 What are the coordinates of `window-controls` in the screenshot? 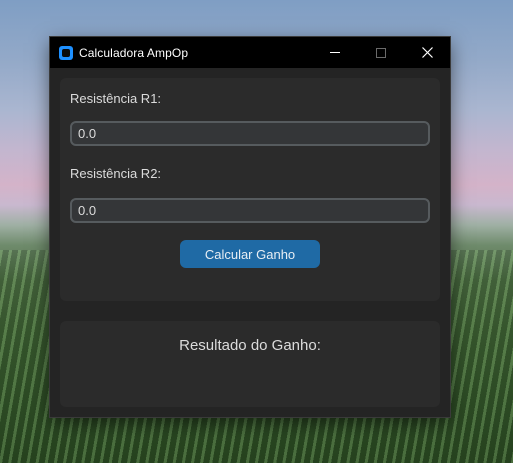 It's located at (381, 52).